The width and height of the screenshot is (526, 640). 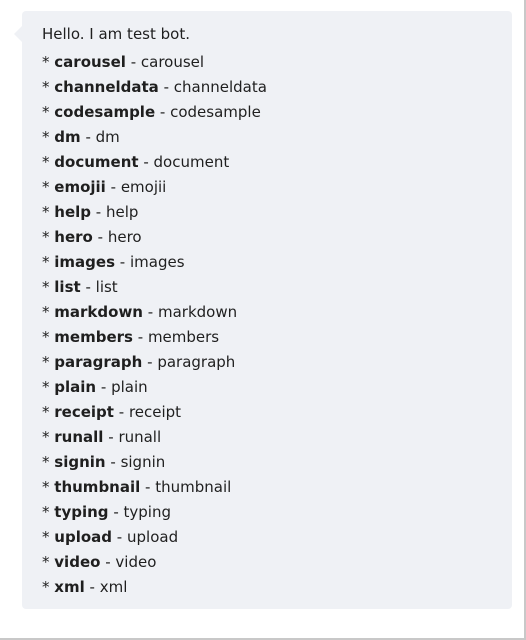 What do you see at coordinates (143, 187) in the screenshot?
I see `command-description: emojii` at bounding box center [143, 187].